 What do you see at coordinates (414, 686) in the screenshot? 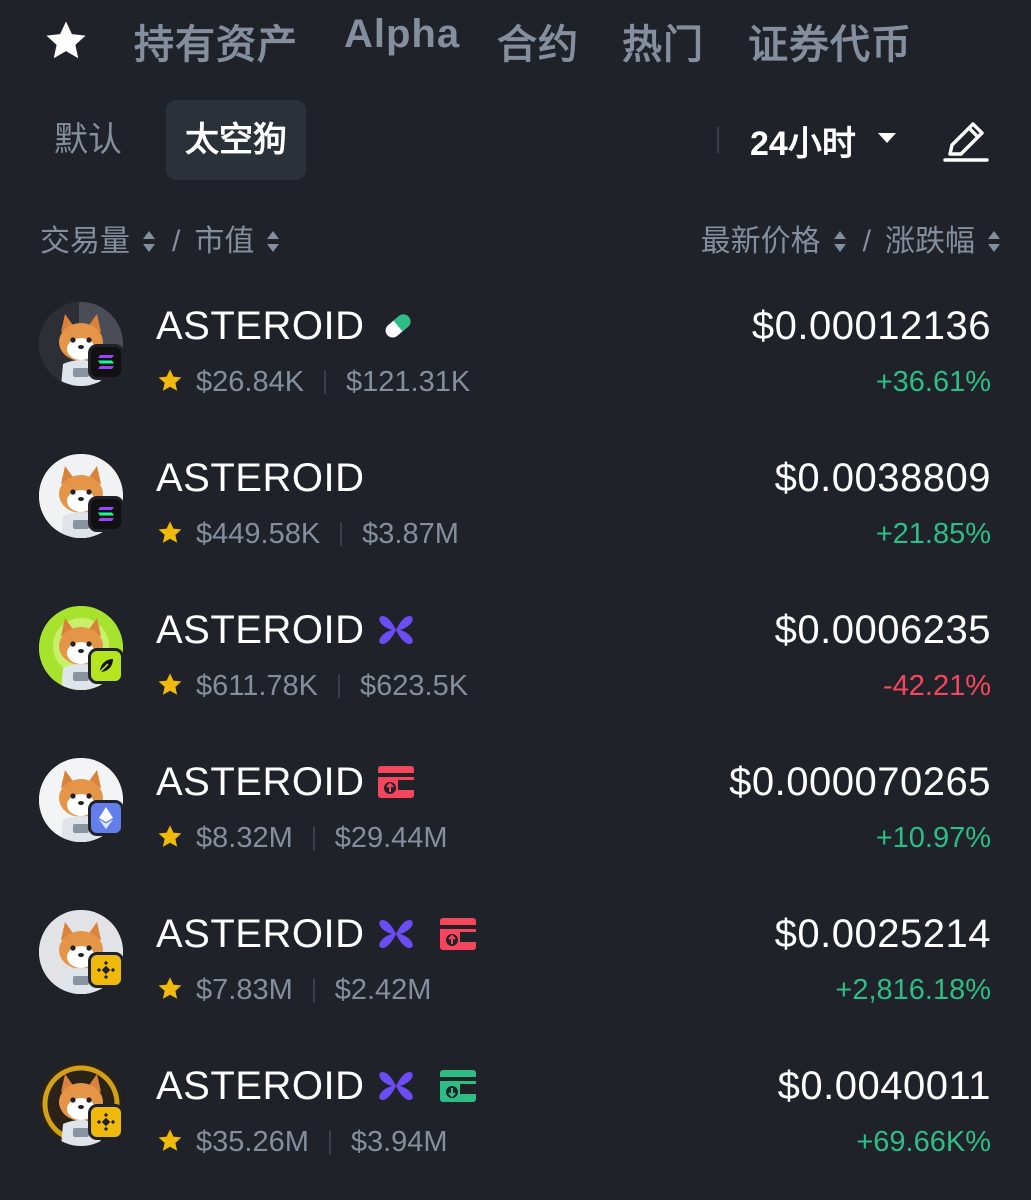
I see `market-cap-value: $623.5K` at bounding box center [414, 686].